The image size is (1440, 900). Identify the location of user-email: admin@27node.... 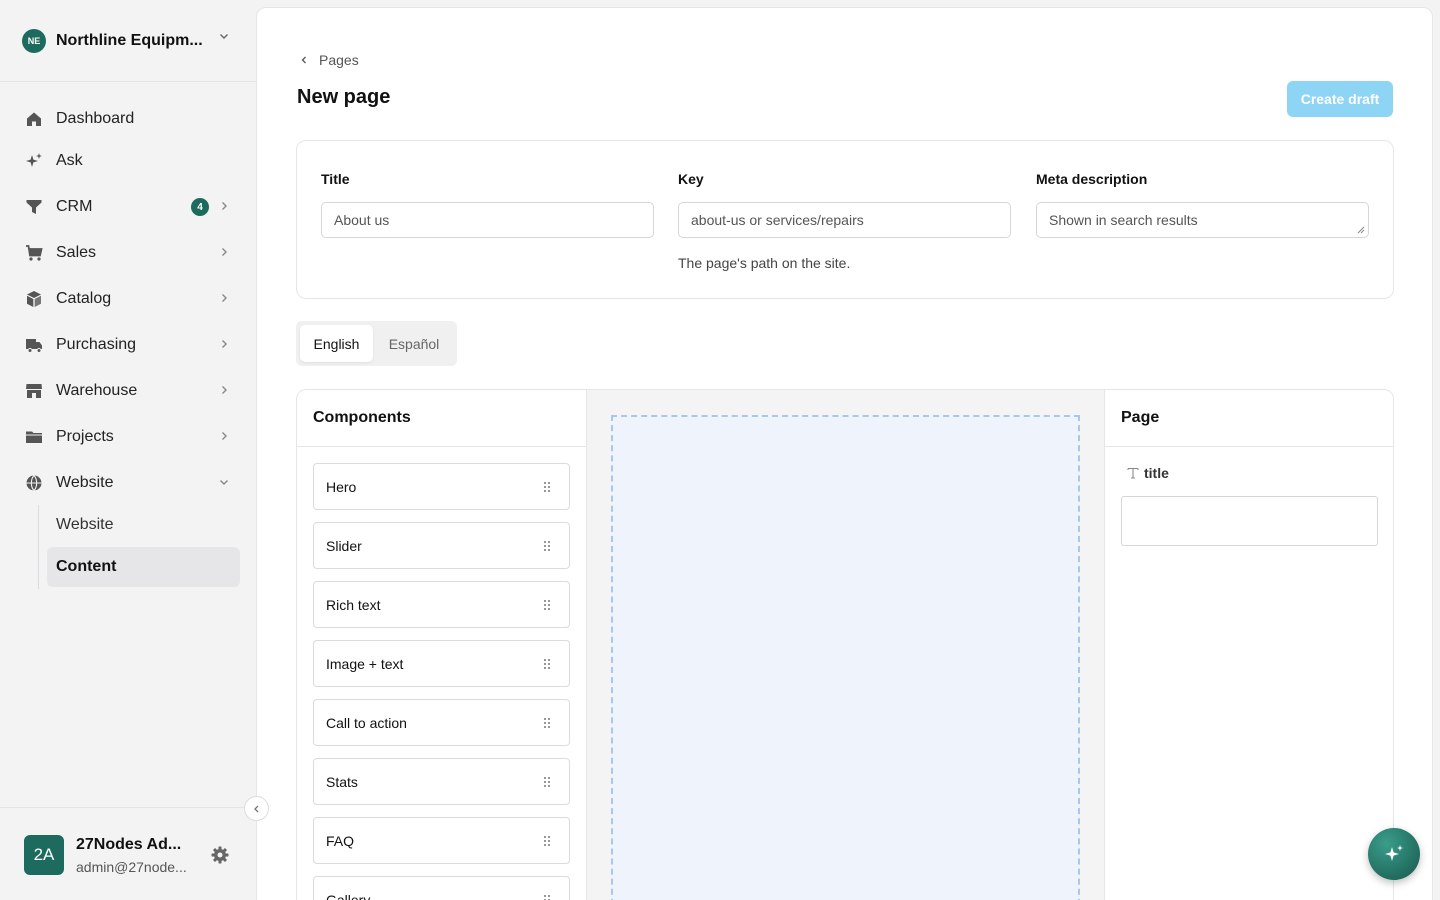
(131, 867).